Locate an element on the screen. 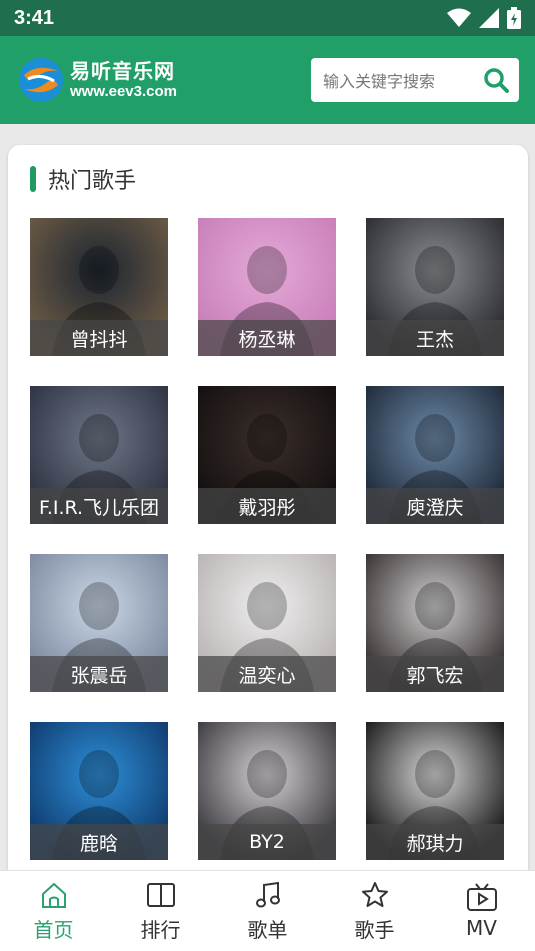 This screenshot has height=951, width=535. star-icon is located at coordinates (375, 895).